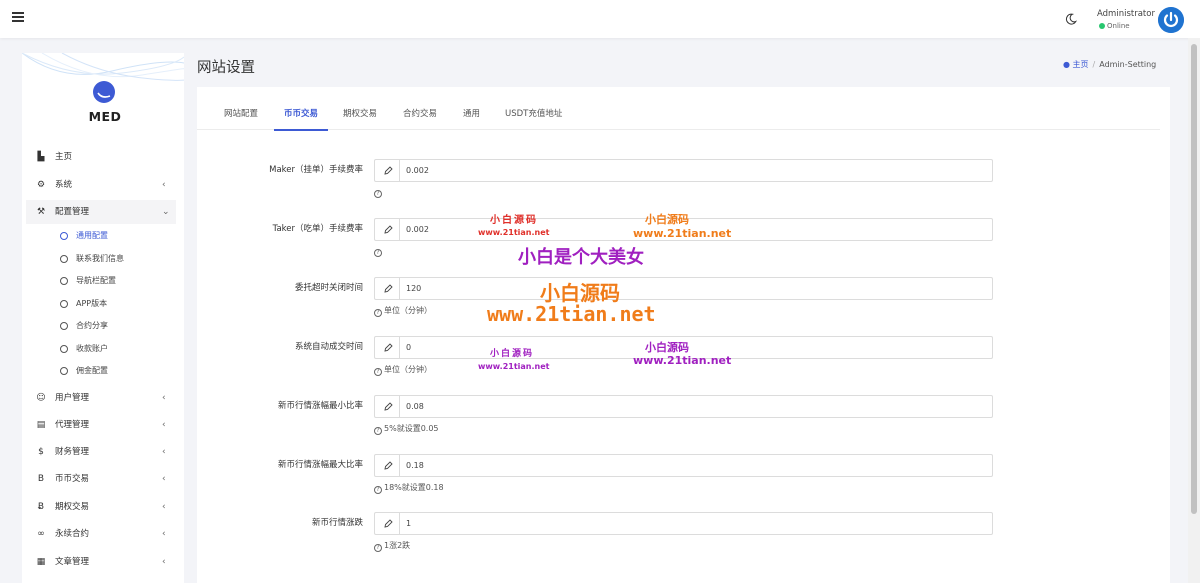 This screenshot has height=583, width=1200. What do you see at coordinates (683, 302) in the screenshot?
I see `form-row-order-timeout: 委托超时关闭时间 120 ? 单位（分钟）` at bounding box center [683, 302].